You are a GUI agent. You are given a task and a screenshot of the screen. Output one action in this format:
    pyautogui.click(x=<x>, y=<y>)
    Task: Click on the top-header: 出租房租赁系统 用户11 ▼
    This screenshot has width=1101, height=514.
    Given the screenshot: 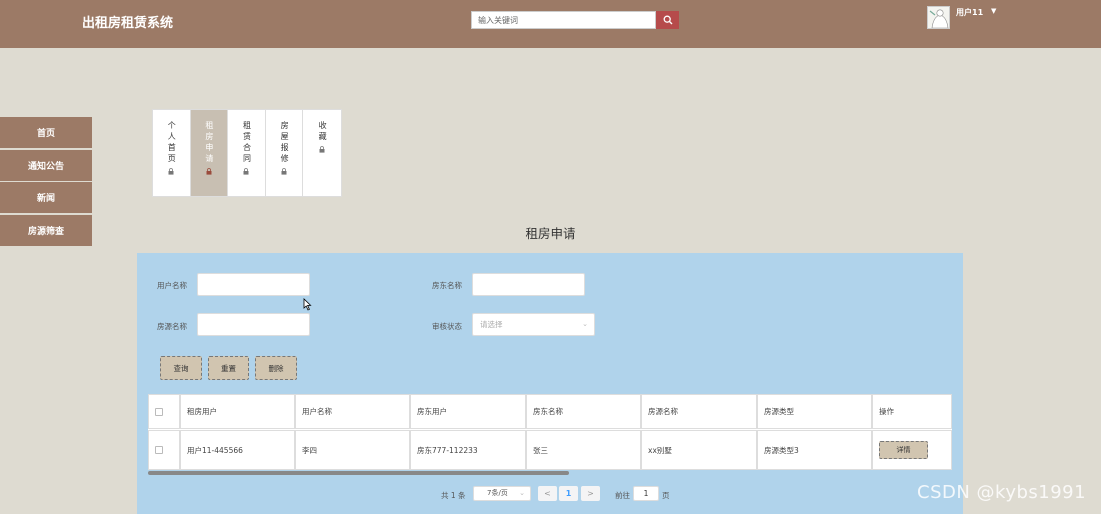 What is the action you would take?
    pyautogui.click(x=550, y=24)
    